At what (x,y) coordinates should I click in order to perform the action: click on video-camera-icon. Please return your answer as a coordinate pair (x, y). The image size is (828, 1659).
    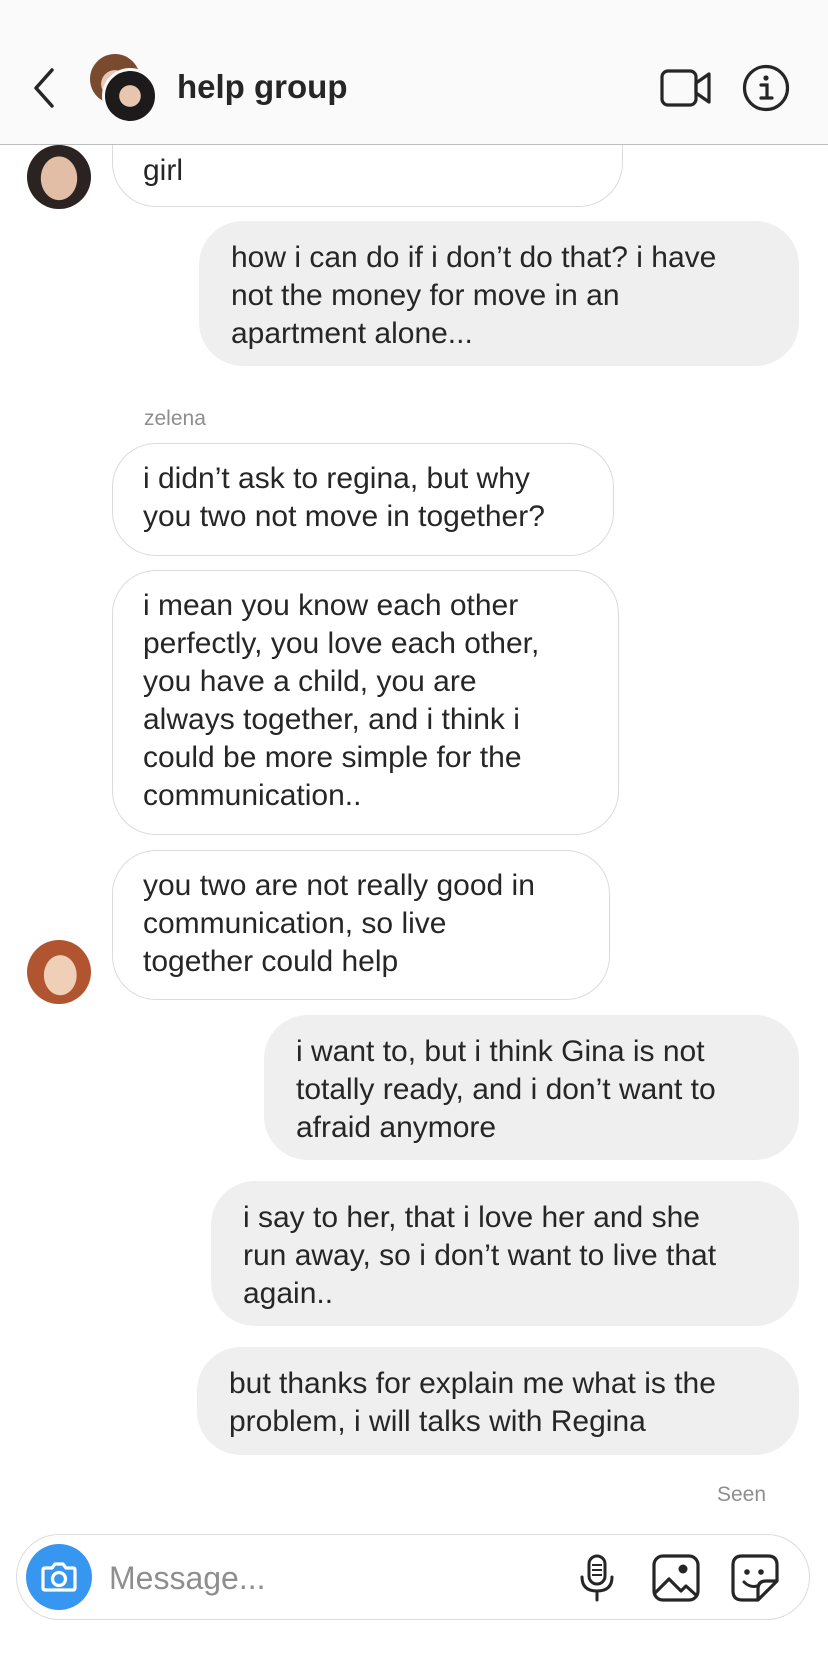
    Looking at the image, I should click on (685, 88).